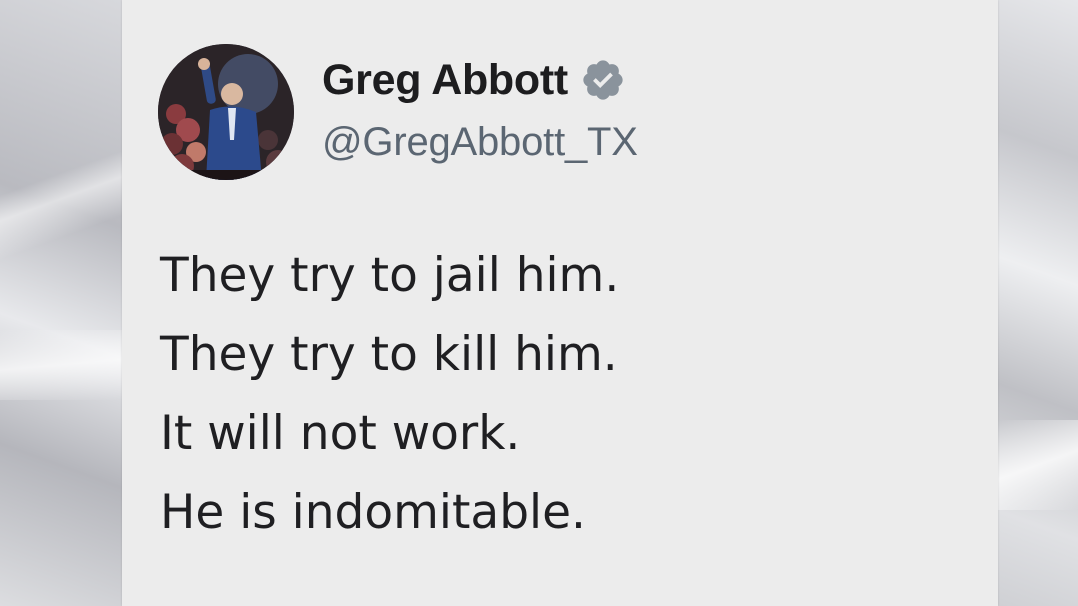 Image resolution: width=1078 pixels, height=606 pixels. Describe the element at coordinates (373, 512) in the screenshot. I see `tweet-line: He is indomitable.` at that location.